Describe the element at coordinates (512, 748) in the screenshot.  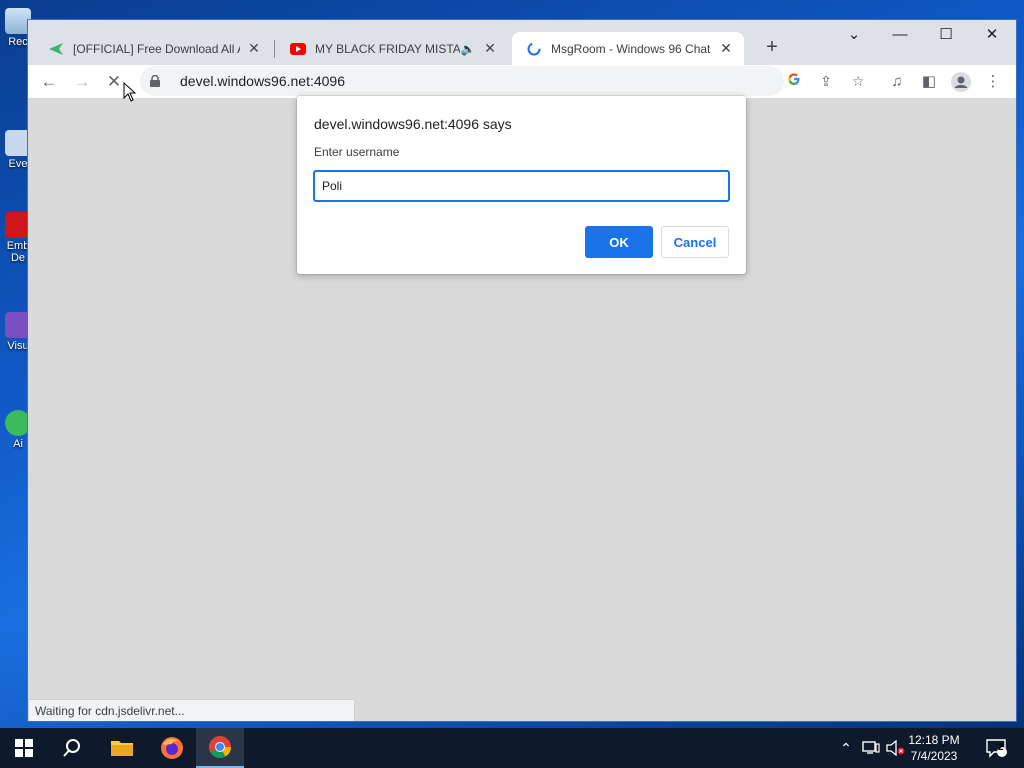
I see `taskbar: ⌃ 12:18 PM 7/4/2023 2` at that location.